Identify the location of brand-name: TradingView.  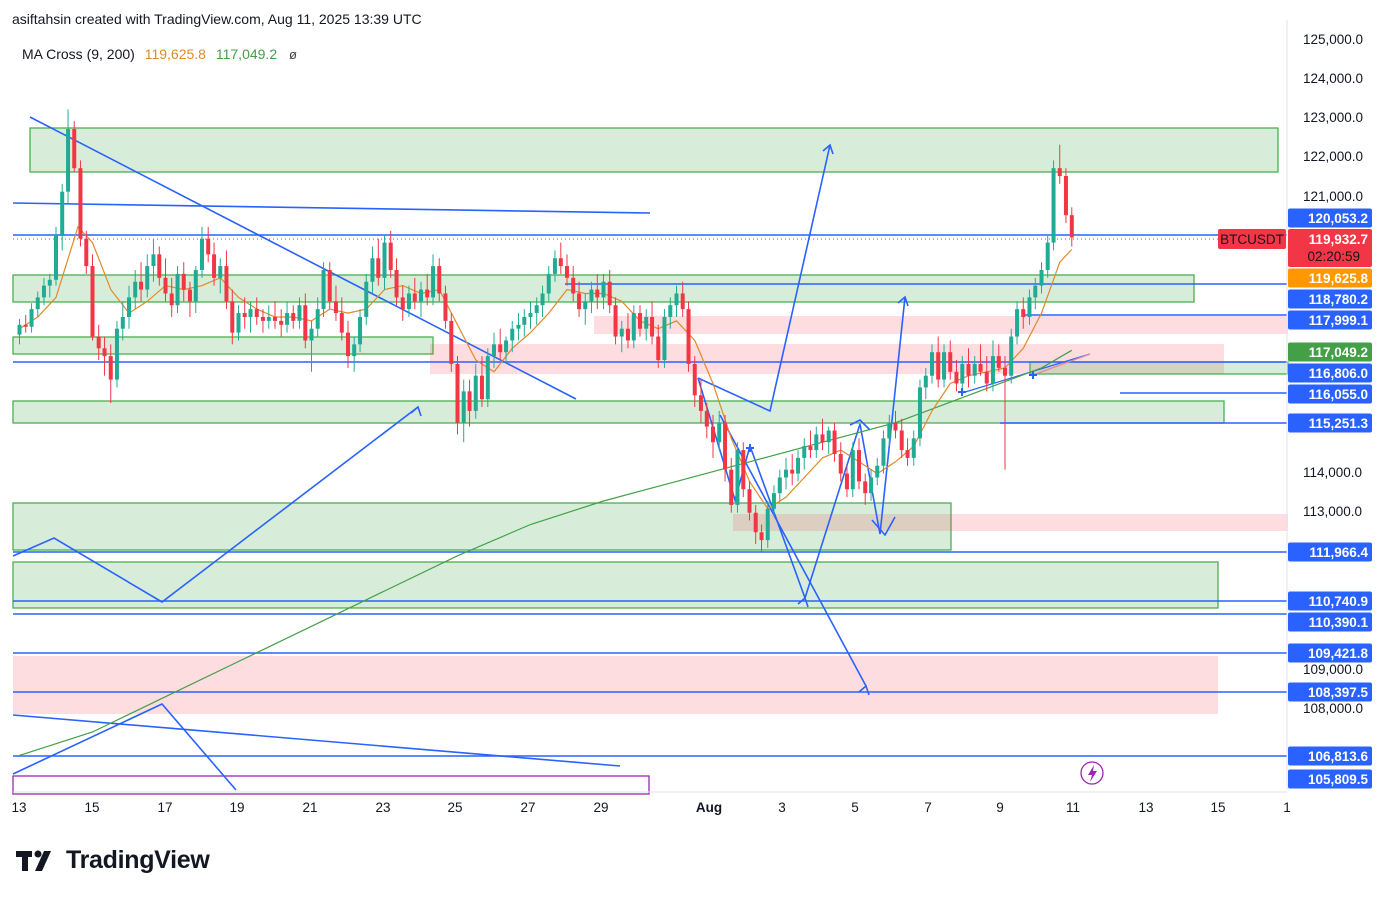
(138, 860).